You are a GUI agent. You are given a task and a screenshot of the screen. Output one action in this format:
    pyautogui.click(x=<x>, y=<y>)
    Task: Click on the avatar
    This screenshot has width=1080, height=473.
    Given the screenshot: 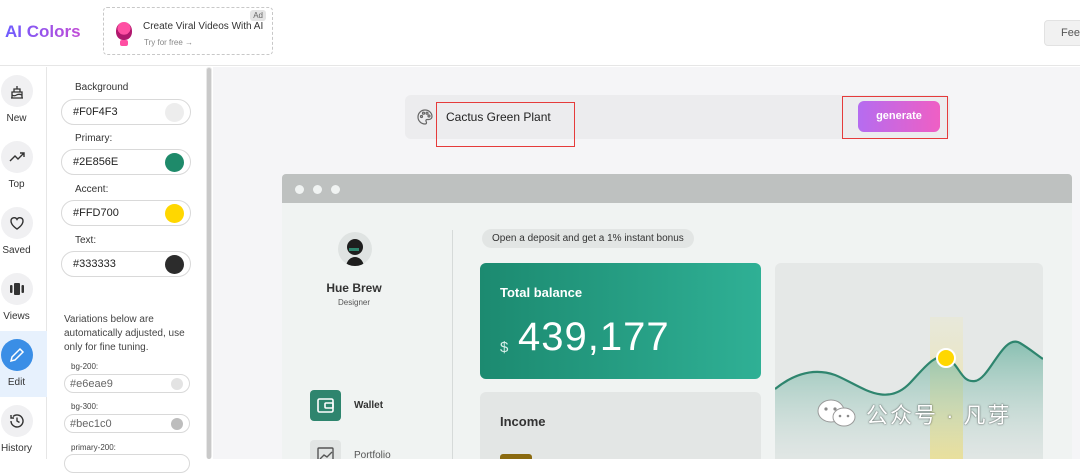 What is the action you would take?
    pyautogui.click(x=355, y=249)
    